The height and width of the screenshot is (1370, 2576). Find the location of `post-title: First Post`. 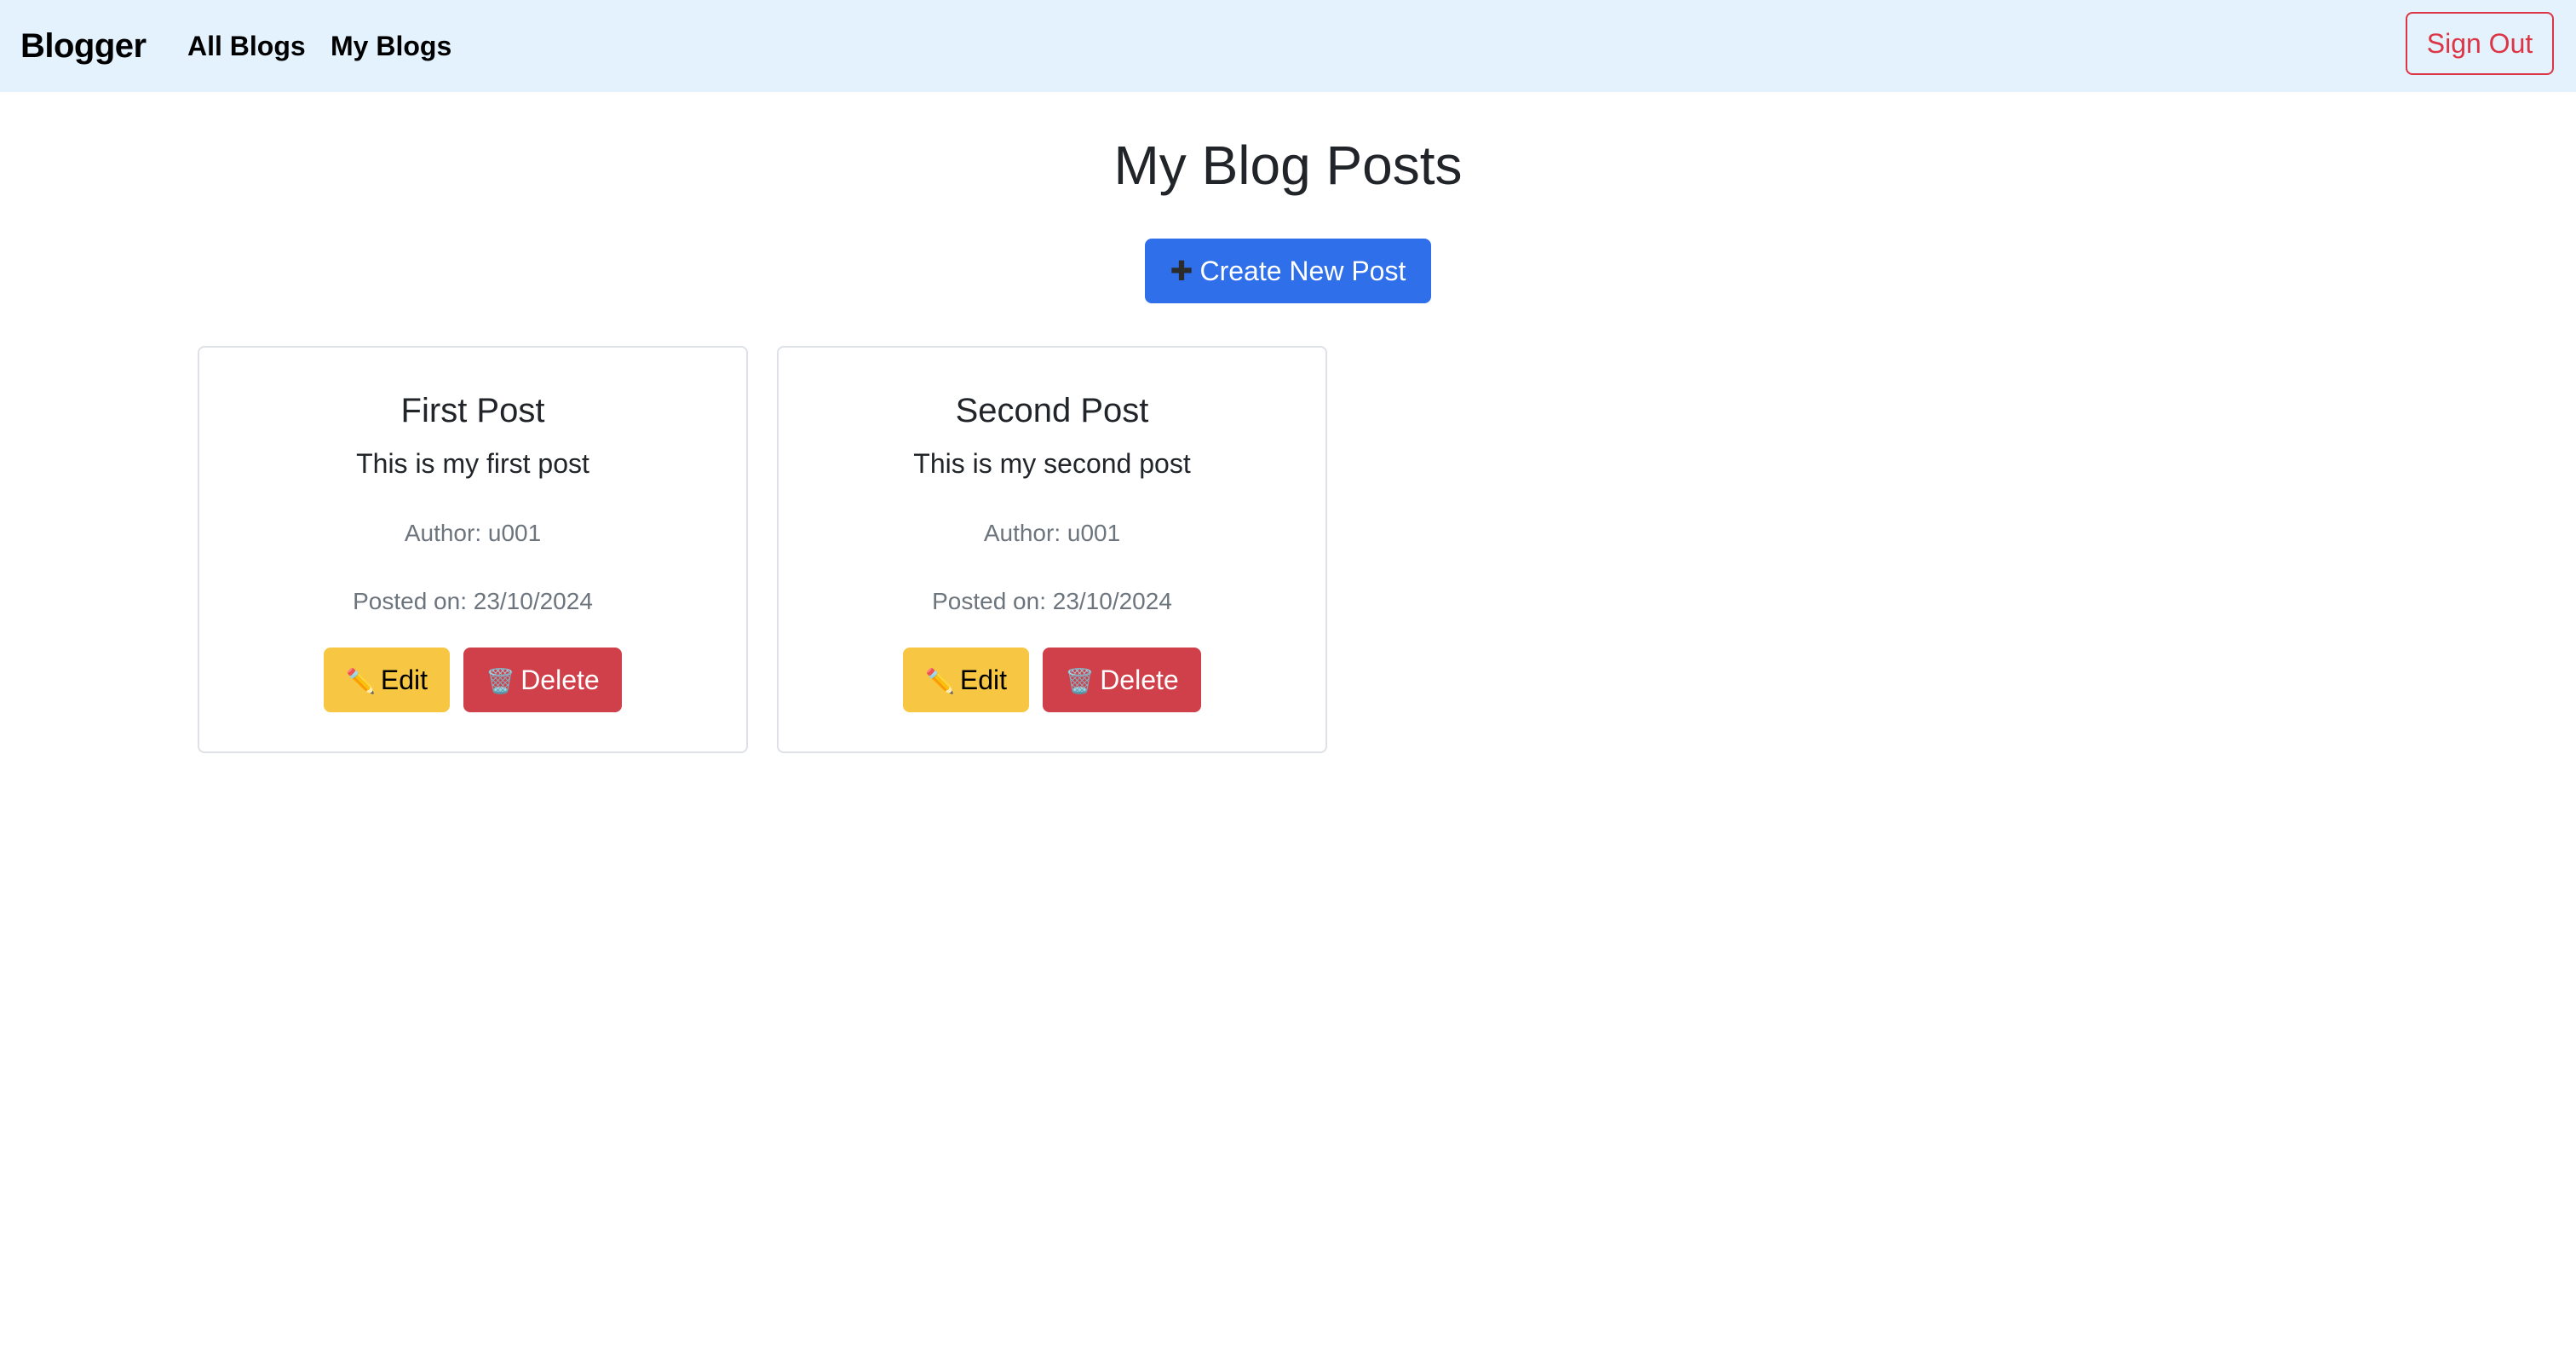

post-title: First Post is located at coordinates (473, 411).